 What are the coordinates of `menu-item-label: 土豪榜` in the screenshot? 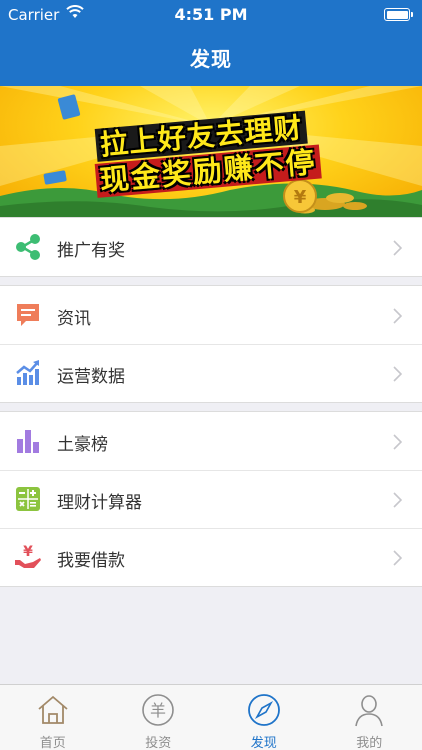 It's located at (82, 445).